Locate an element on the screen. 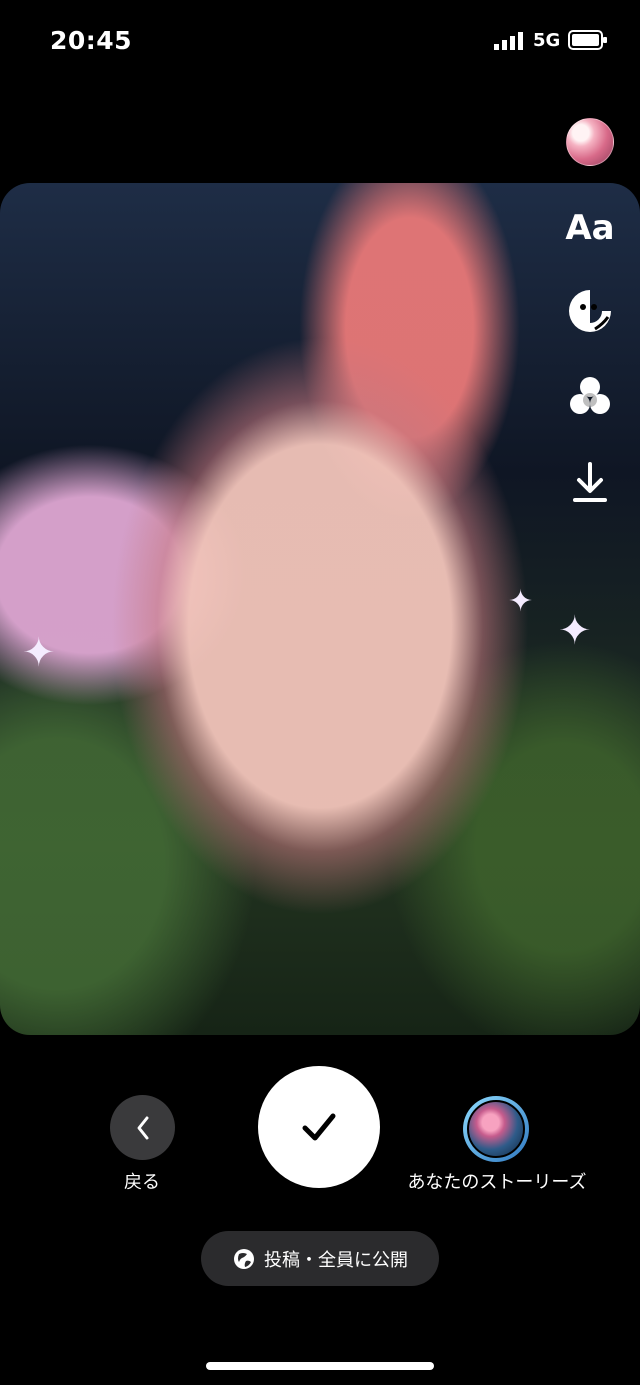 The height and width of the screenshot is (1385, 640). home-indicator is located at coordinates (320, 1366).